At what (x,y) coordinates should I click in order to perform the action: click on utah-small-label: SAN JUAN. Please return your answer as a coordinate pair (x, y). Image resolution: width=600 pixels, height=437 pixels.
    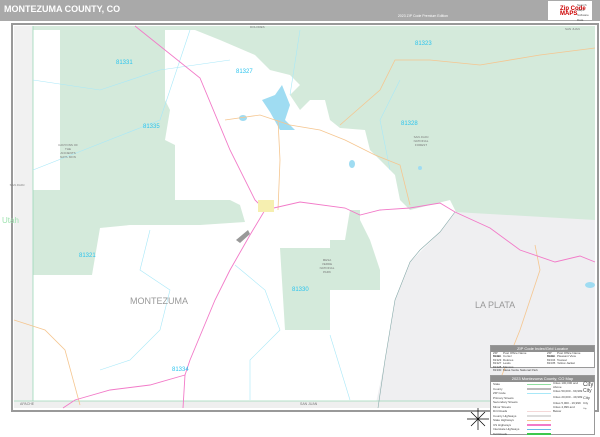
    Looking at the image, I should click on (17, 185).